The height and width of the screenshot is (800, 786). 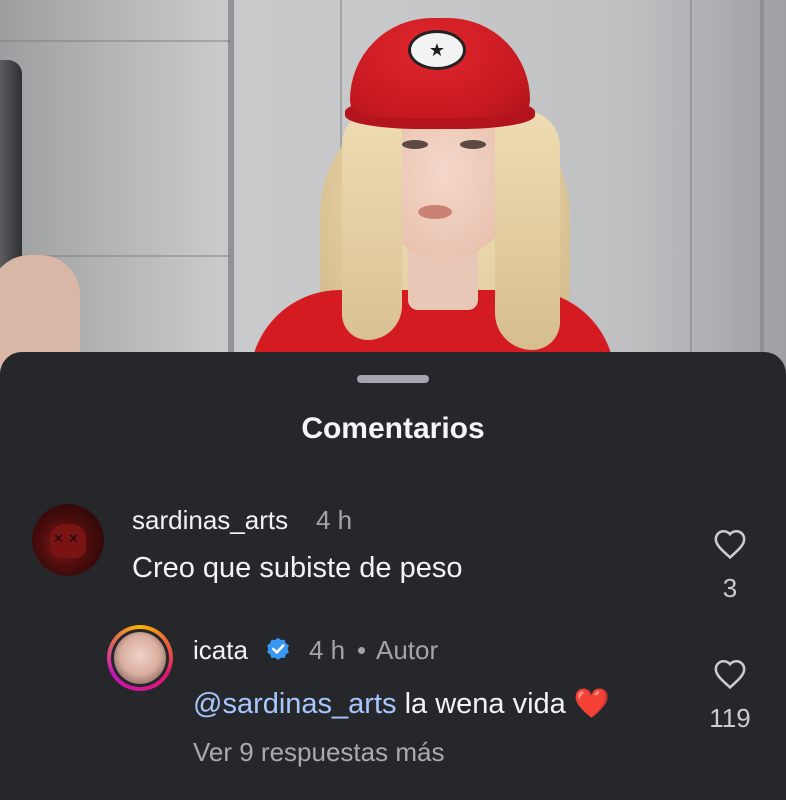 I want to click on comment-timestamp: 4 h, so click(x=334, y=520).